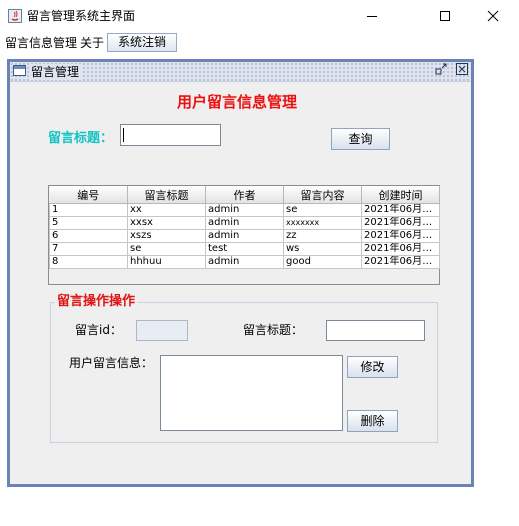  Describe the element at coordinates (166, 223) in the screenshot. I see `table-cell: xxsx` at that location.